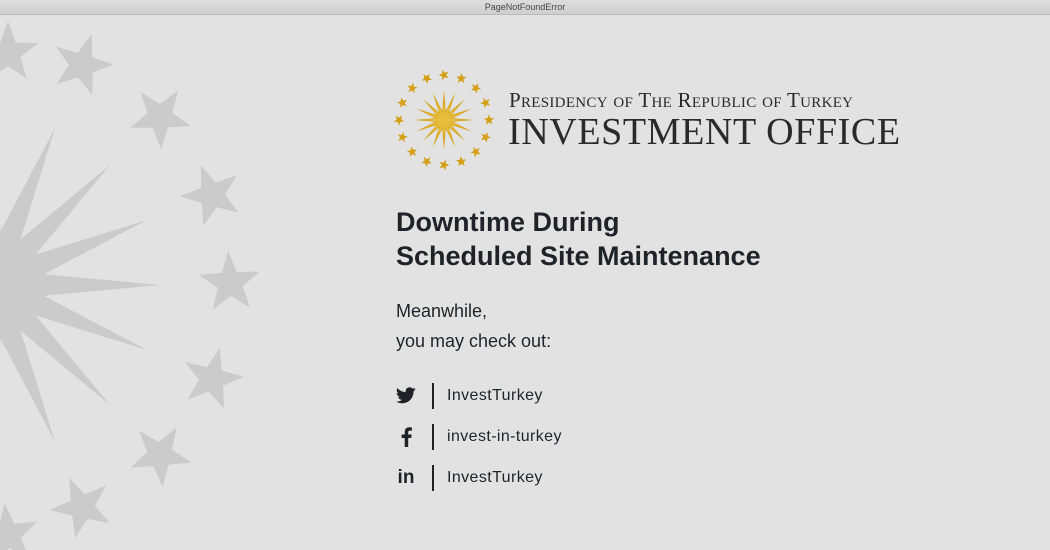 The image size is (1050, 550). What do you see at coordinates (442, 311) in the screenshot?
I see `intro-line-1: Meanwhile,` at bounding box center [442, 311].